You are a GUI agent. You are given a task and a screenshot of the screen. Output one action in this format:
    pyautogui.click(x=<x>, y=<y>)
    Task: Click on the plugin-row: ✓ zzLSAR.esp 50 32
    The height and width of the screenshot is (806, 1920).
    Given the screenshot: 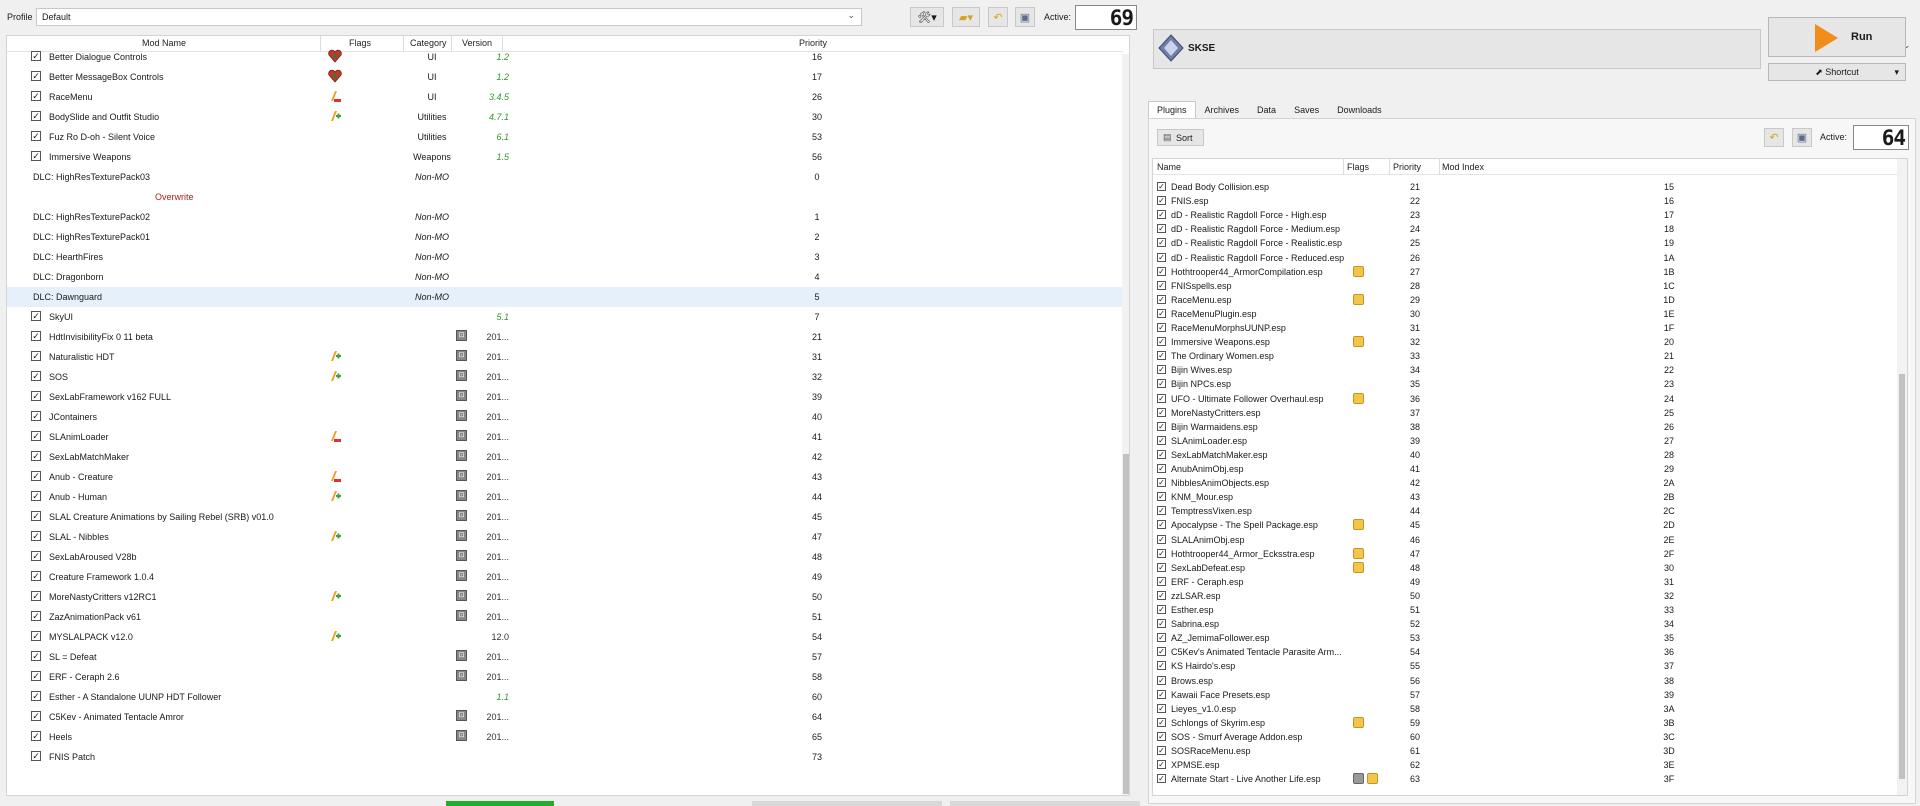 What is the action you would take?
    pyautogui.click(x=1524, y=596)
    